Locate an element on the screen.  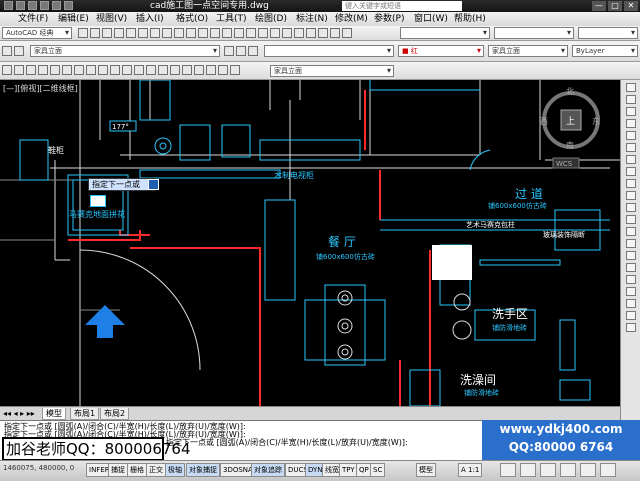
menu-help: 帮助(H) is located at coordinates (470, 19).